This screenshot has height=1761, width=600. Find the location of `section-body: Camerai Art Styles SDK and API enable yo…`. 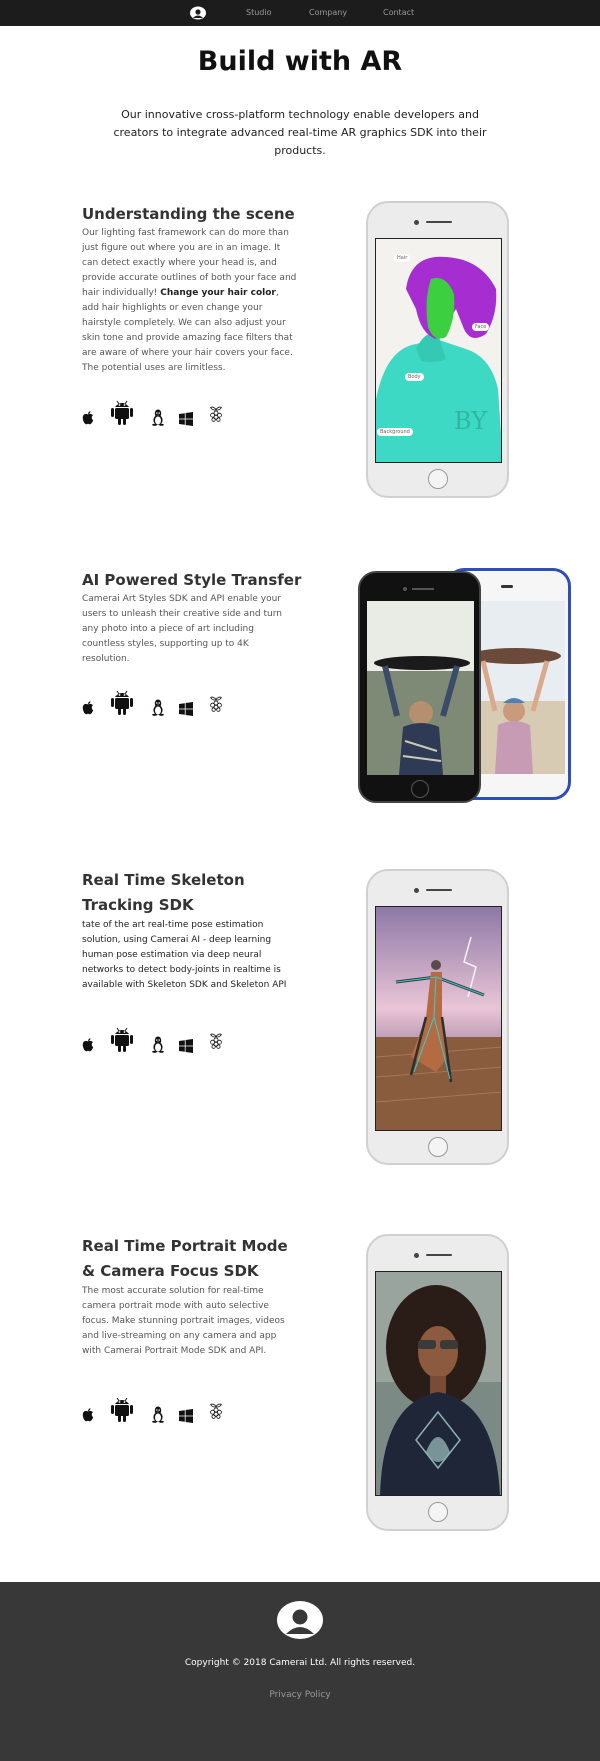

section-body: Camerai Art Styles SDK and API enable yo… is located at coordinates (182, 629).